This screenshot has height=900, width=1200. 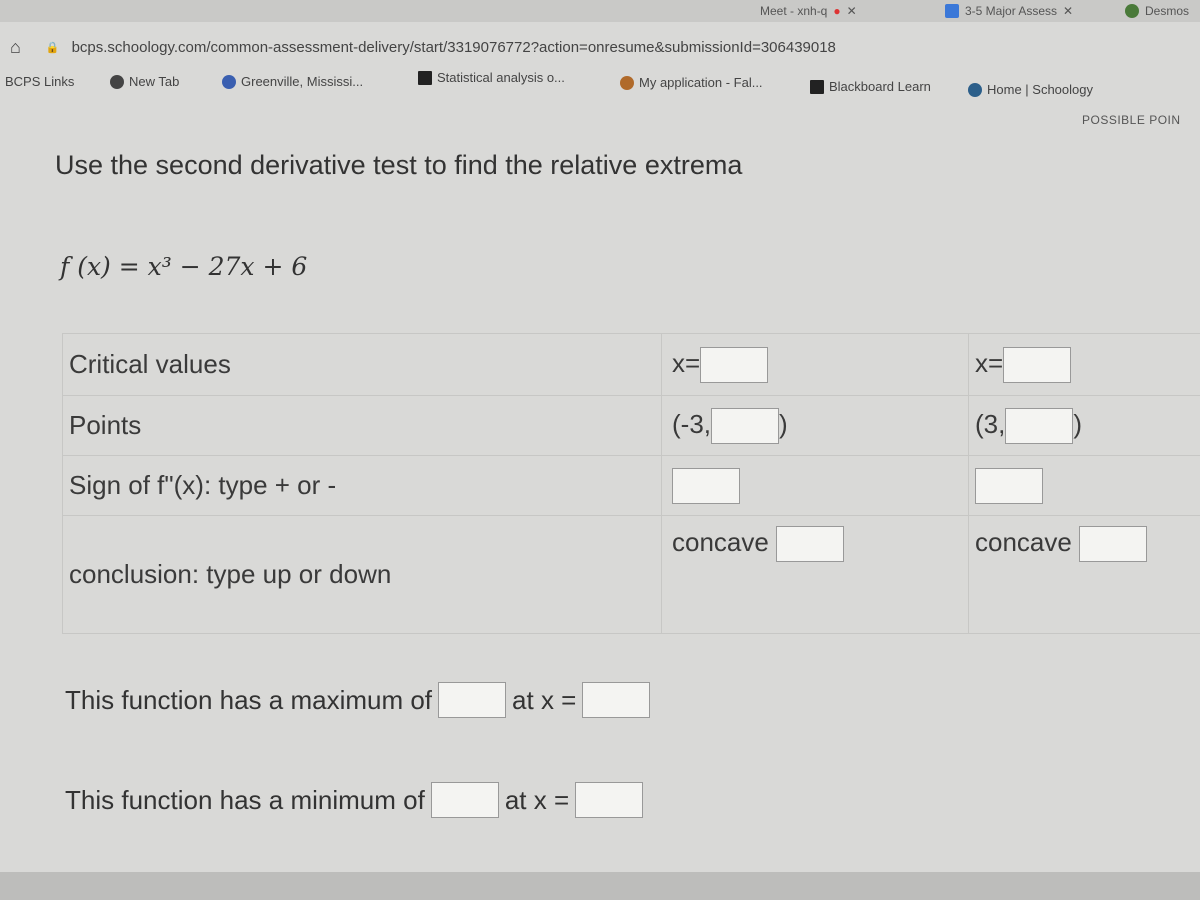 What do you see at coordinates (880, 86) in the screenshot?
I see `bookmark-label: Blackboard Learn` at bounding box center [880, 86].